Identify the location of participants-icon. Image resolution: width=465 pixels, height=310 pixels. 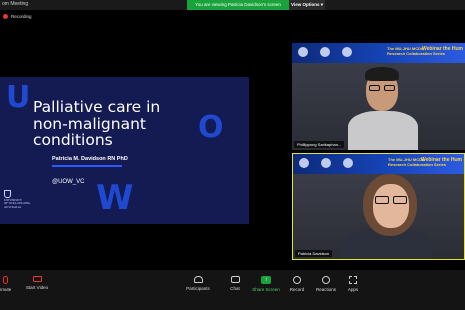
(198, 279).